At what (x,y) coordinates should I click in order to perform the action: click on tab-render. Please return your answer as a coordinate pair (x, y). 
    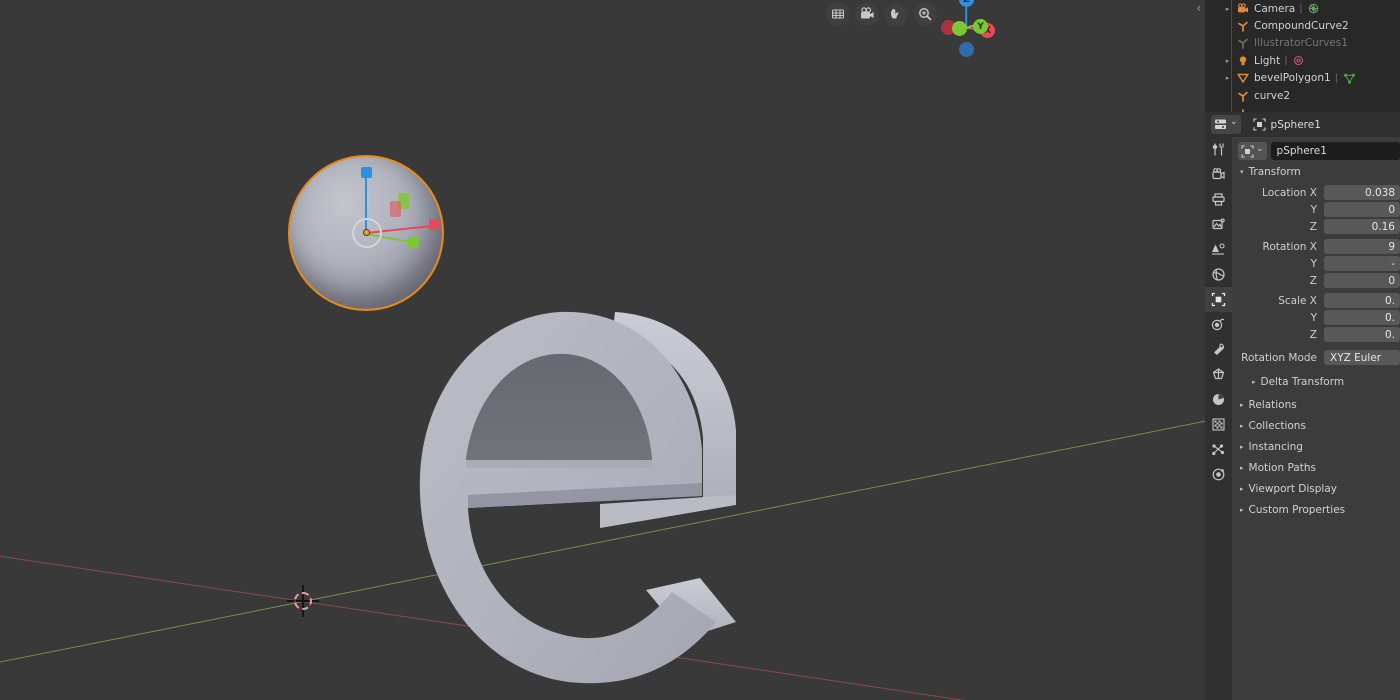
    Looking at the image, I should click on (1218, 174).